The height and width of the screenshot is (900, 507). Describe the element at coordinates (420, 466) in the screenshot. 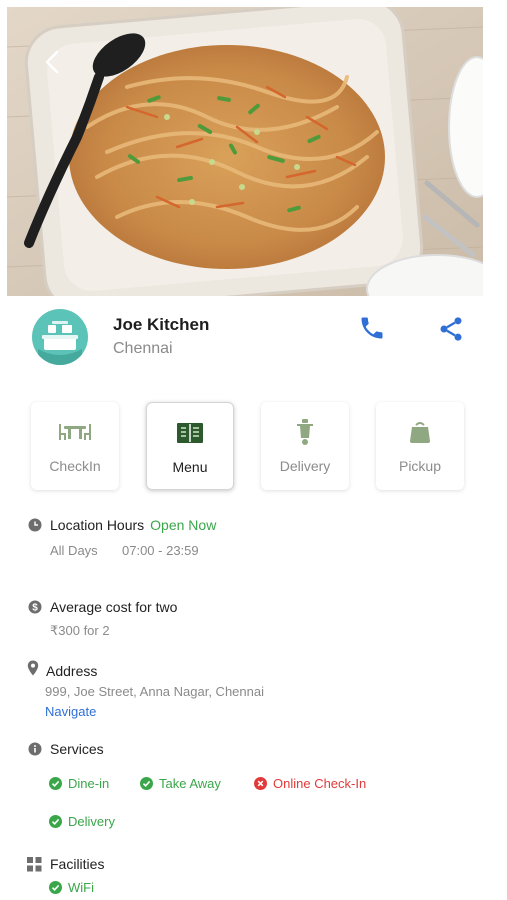

I see `pickup-label: Pickup` at that location.